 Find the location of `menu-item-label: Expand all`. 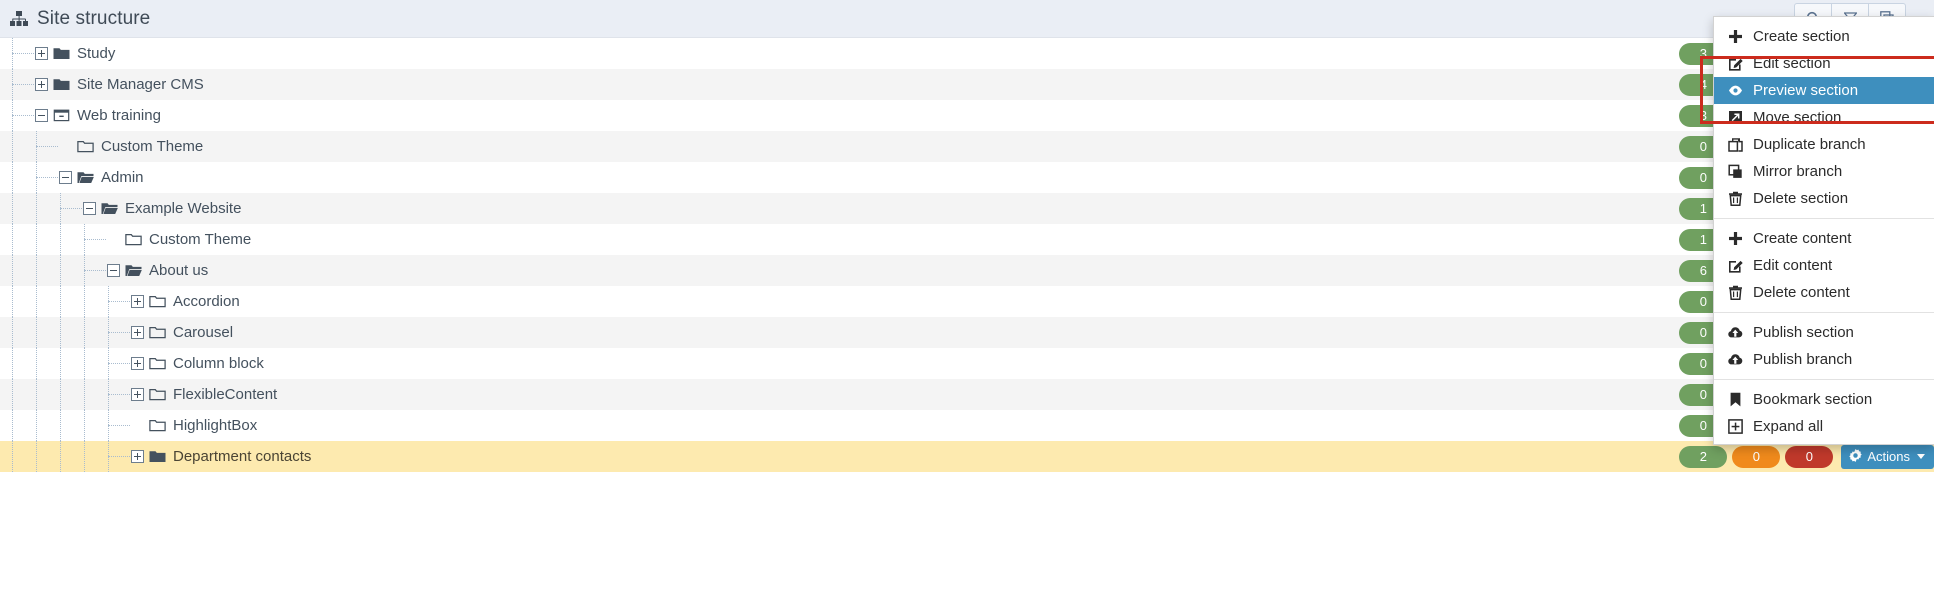

menu-item-label: Expand all is located at coordinates (1788, 426).